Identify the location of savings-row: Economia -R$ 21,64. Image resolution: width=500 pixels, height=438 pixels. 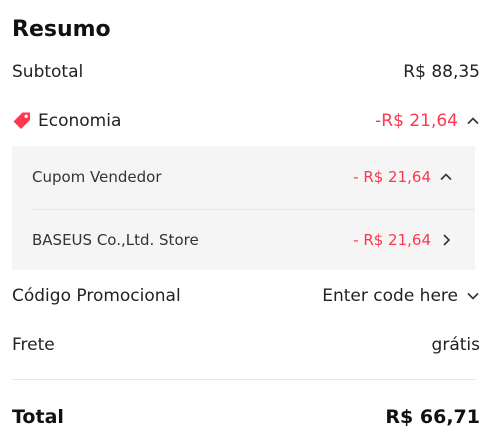
(246, 121).